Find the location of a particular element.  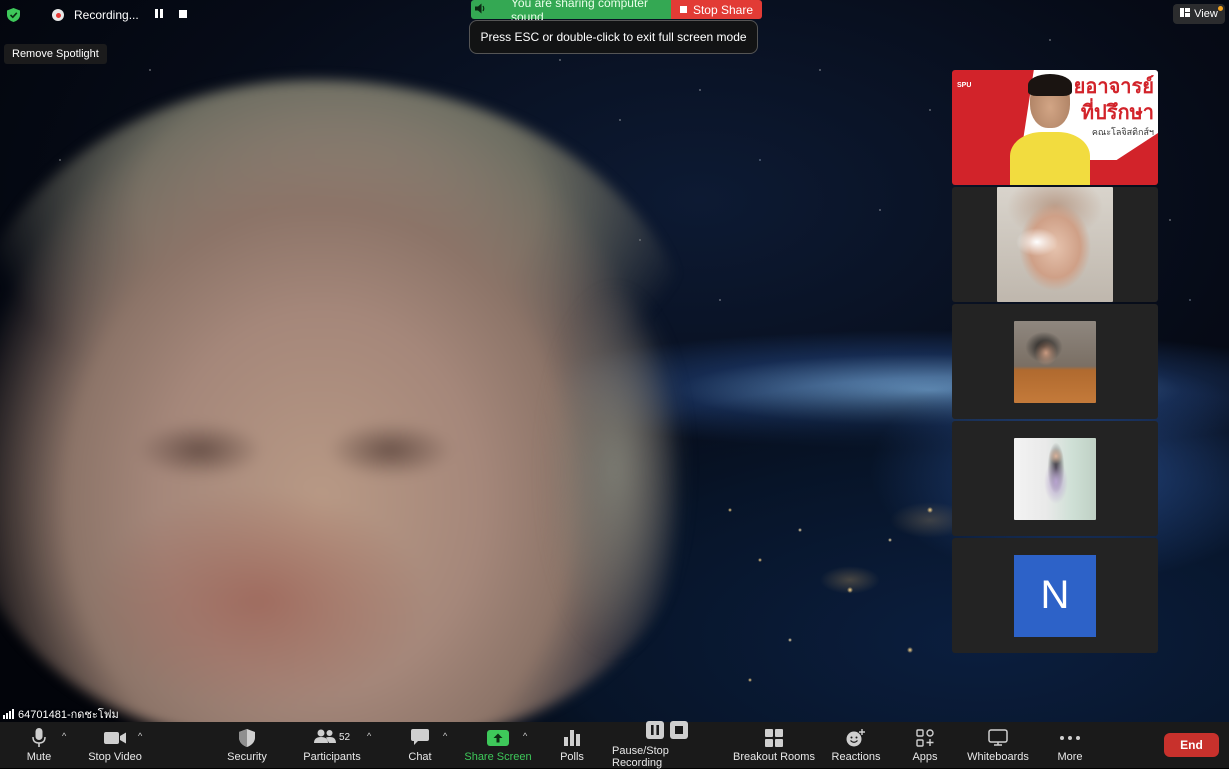

avatar: N is located at coordinates (1055, 595).